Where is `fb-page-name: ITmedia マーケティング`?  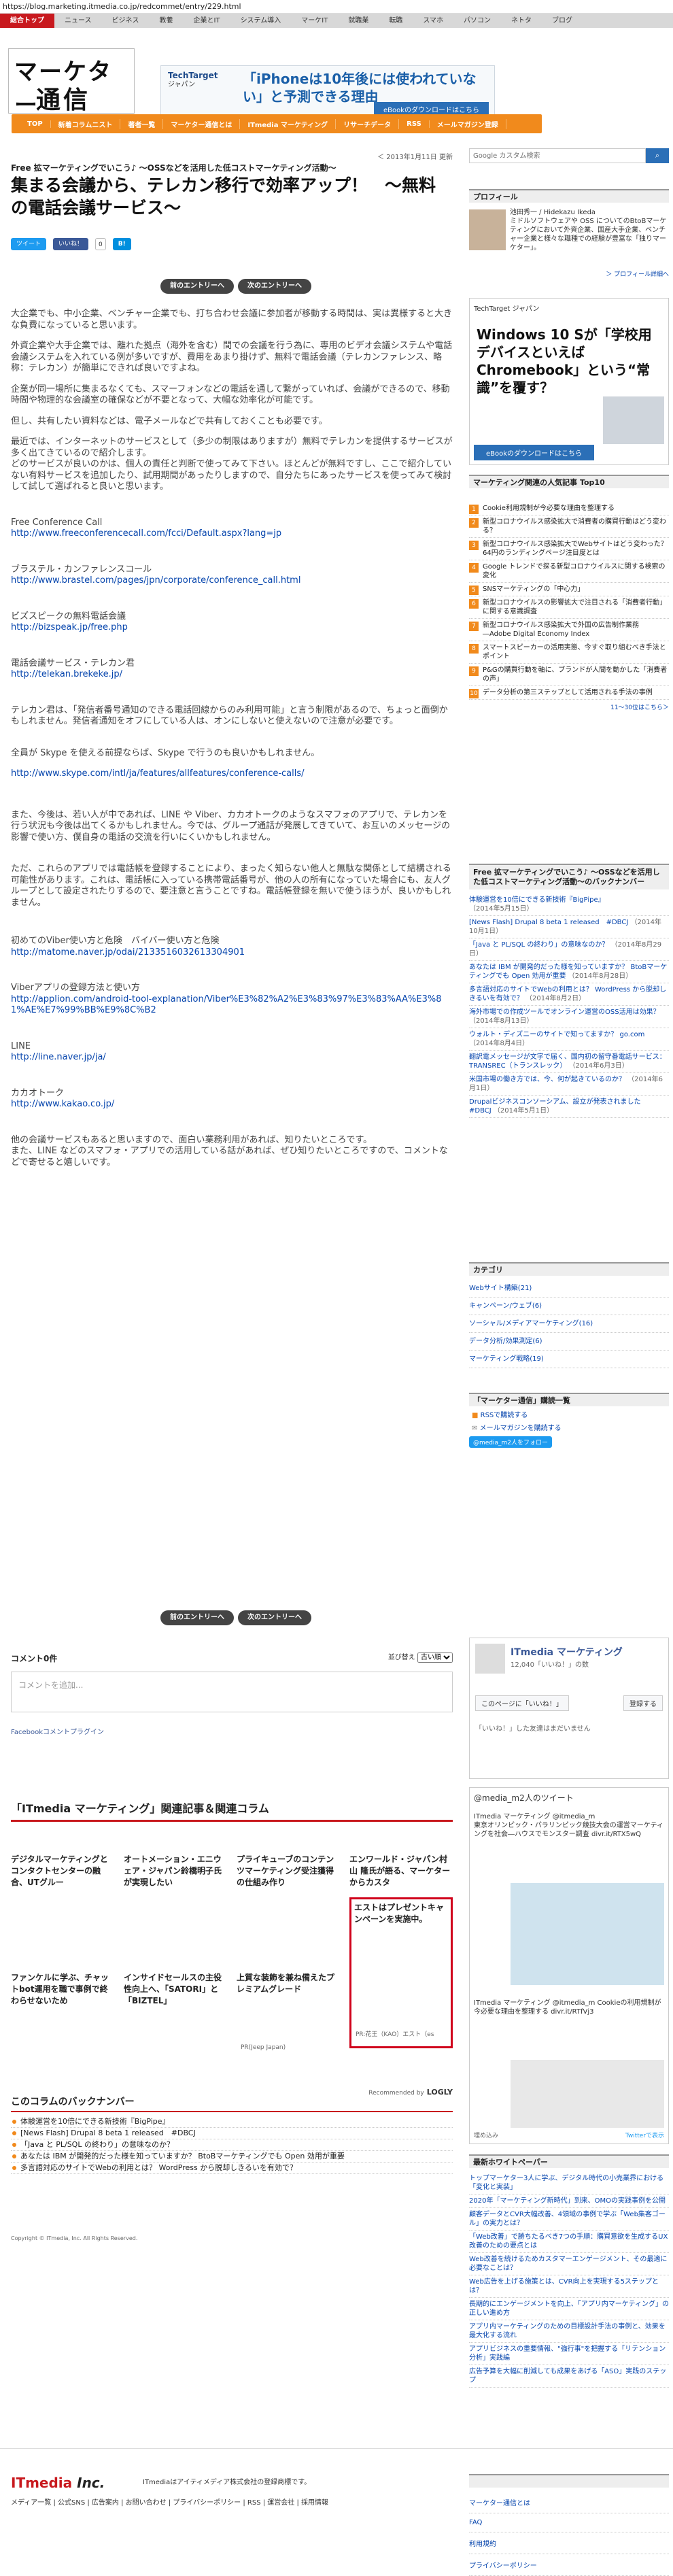
fb-page-name: ITmedia マーケティング is located at coordinates (567, 1652).